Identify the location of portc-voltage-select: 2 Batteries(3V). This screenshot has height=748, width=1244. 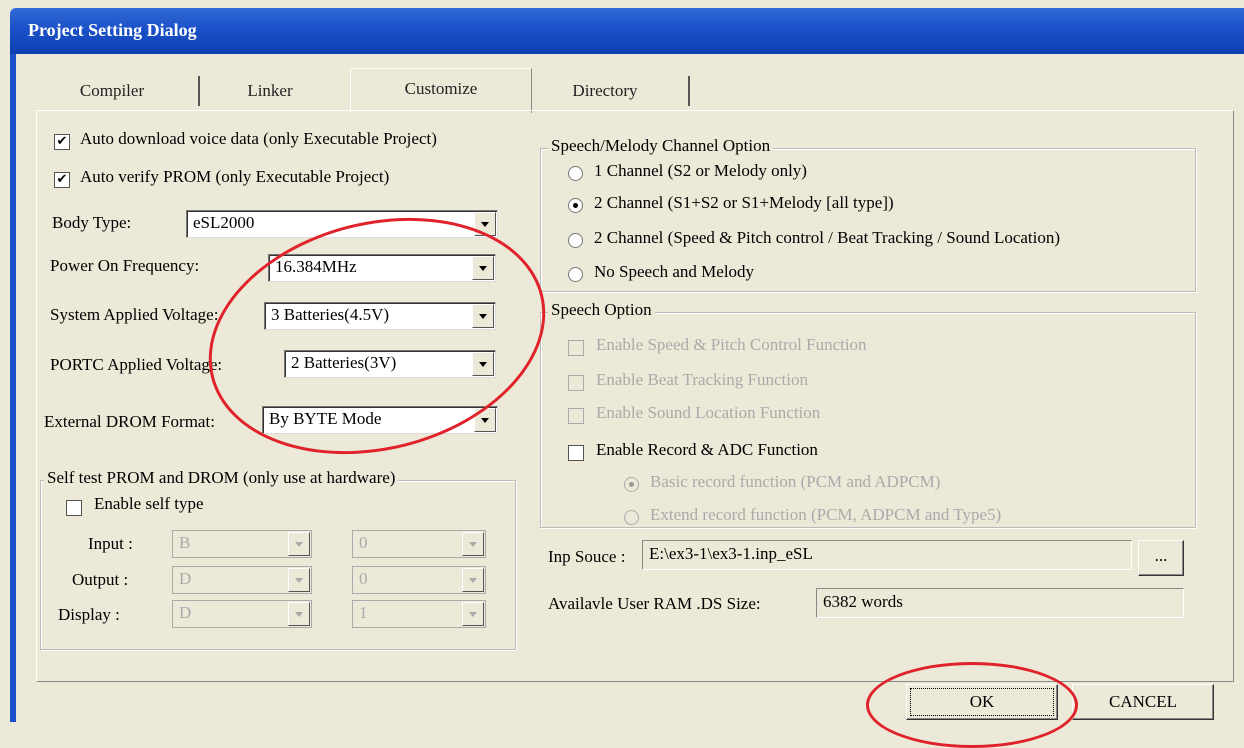
(390, 364).